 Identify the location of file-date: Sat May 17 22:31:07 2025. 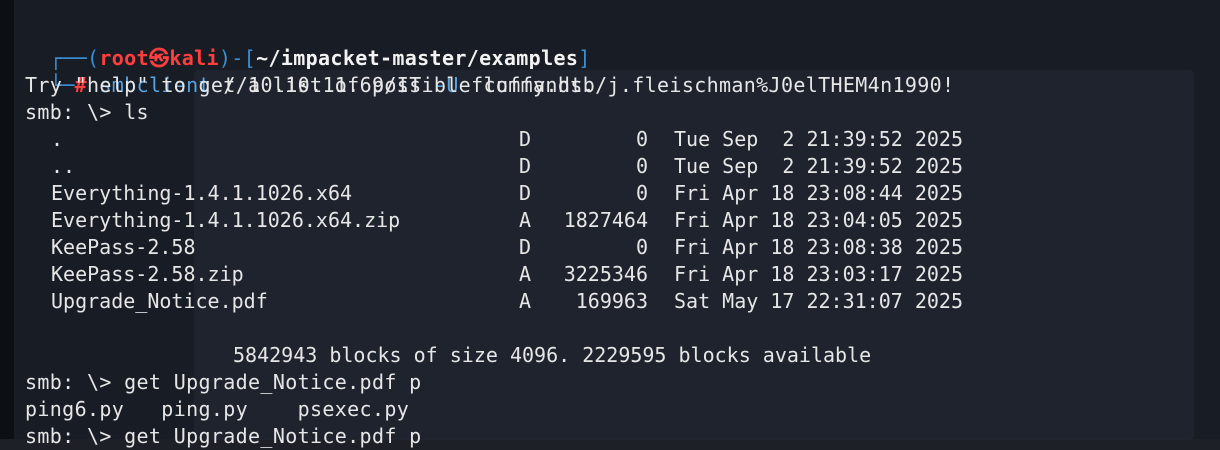
(818, 301).